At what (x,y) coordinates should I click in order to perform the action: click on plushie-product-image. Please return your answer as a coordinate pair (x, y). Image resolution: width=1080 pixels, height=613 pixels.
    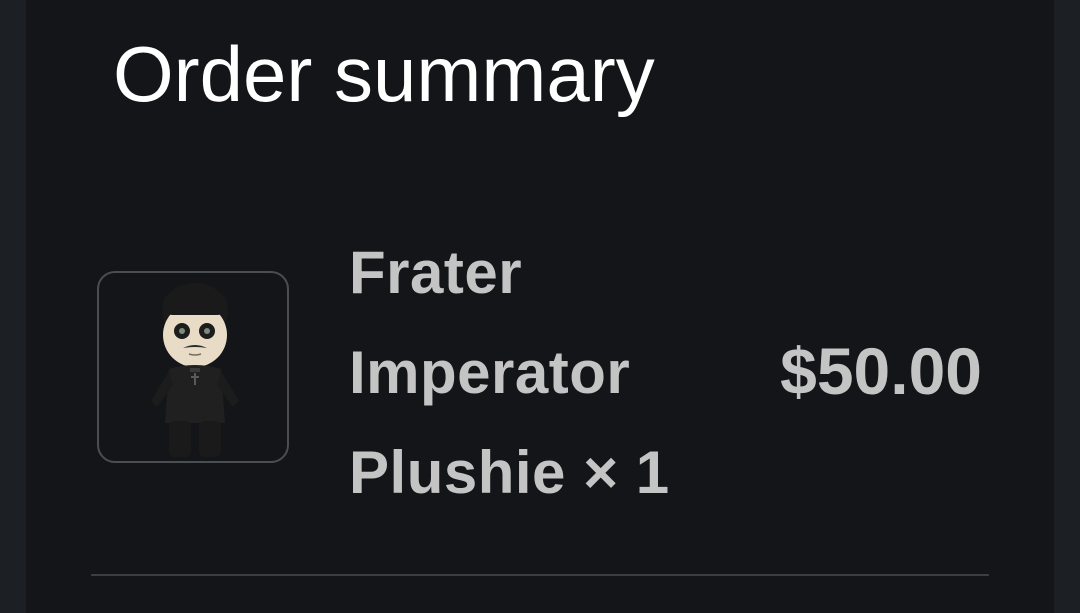
    Looking at the image, I should click on (195, 370).